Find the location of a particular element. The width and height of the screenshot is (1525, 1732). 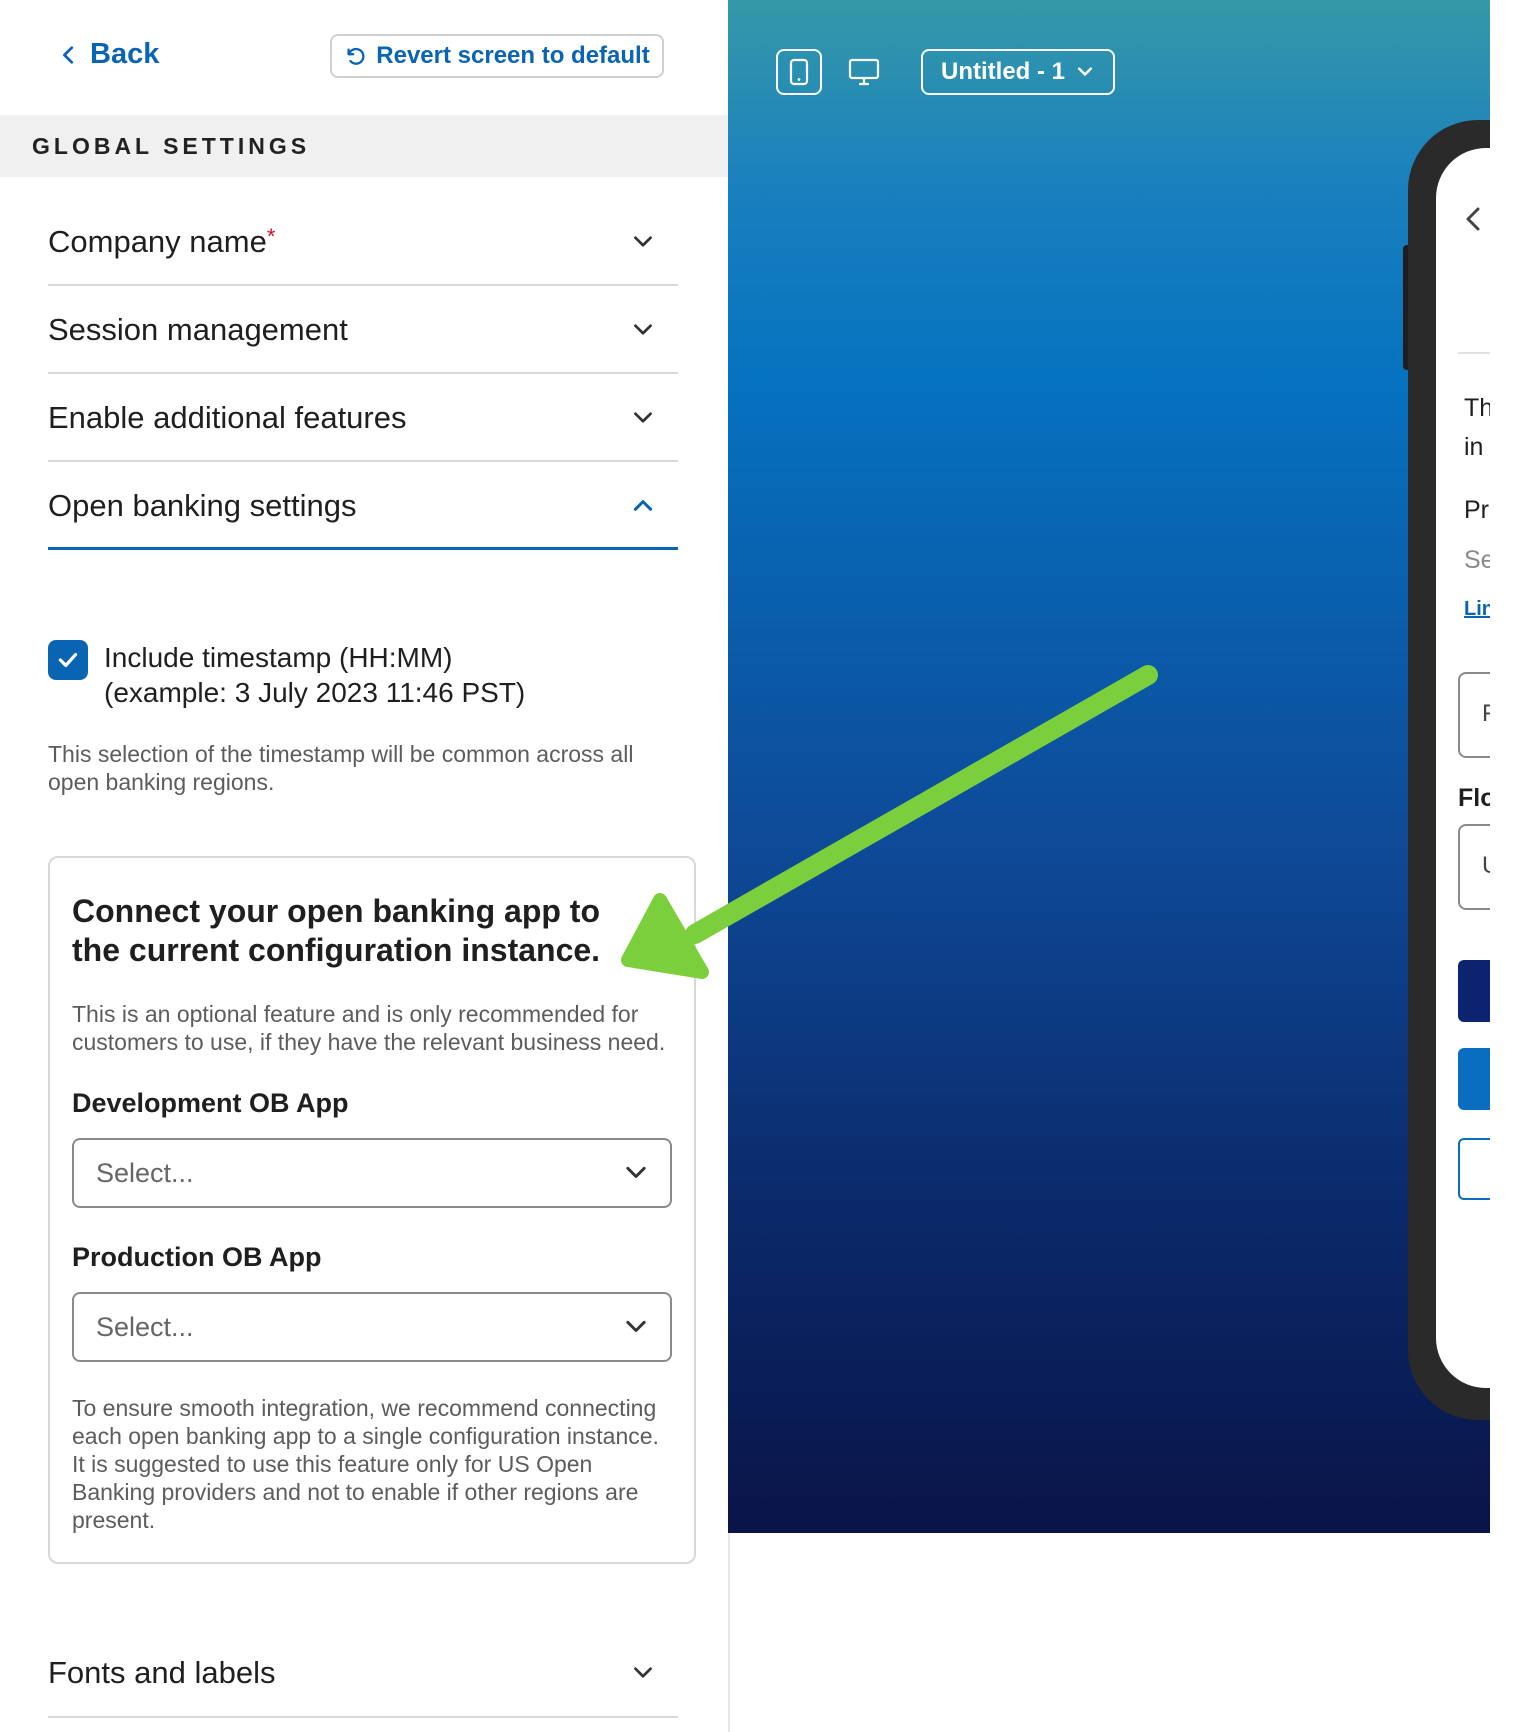

settings-topbar: Back Revert screen to default is located at coordinates (364, 57).